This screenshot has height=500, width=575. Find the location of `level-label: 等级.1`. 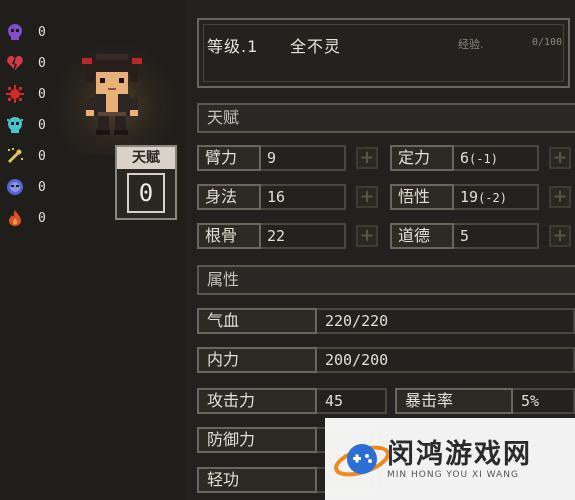

level-label: 等级.1 is located at coordinates (233, 46).